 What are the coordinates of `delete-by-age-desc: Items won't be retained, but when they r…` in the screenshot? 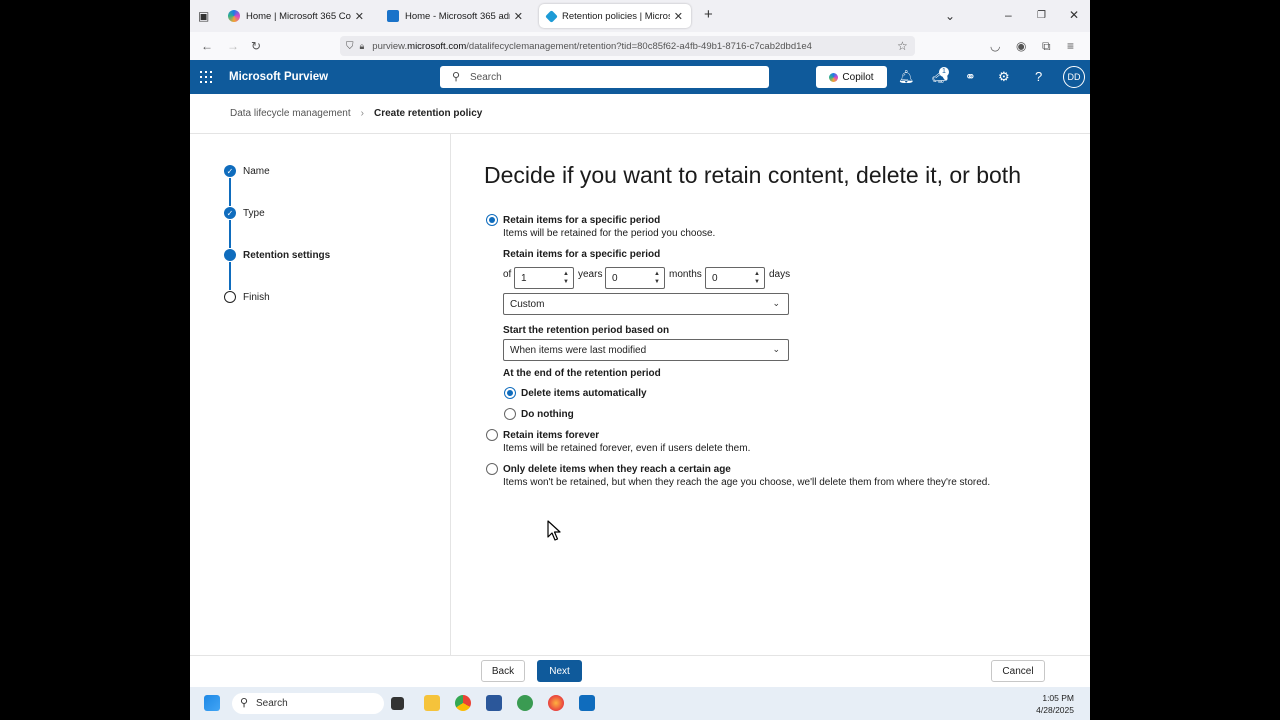 It's located at (747, 482).